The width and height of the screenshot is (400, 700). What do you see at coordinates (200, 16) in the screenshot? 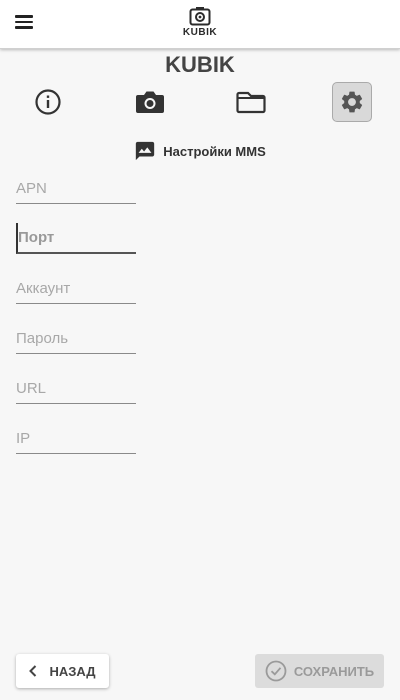
I see `camera-logo-icon` at bounding box center [200, 16].